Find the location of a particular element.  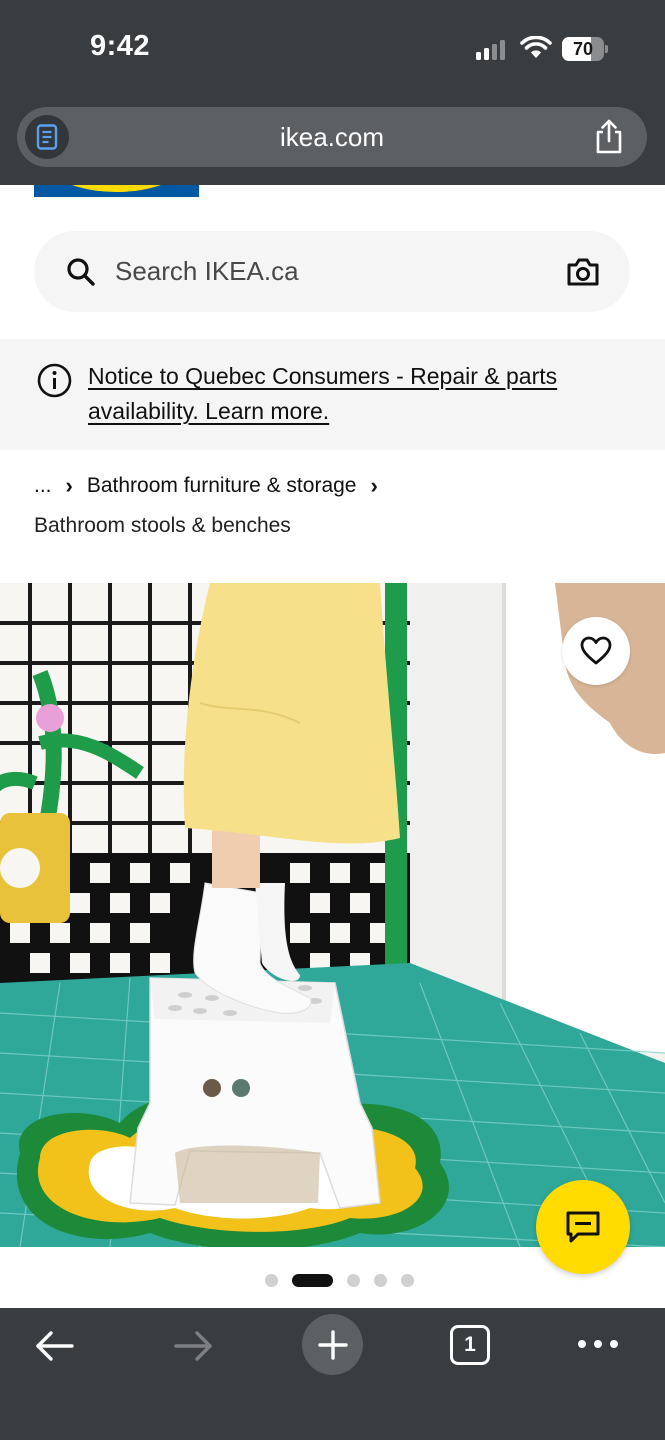

reader-mode-icon is located at coordinates (47, 137).